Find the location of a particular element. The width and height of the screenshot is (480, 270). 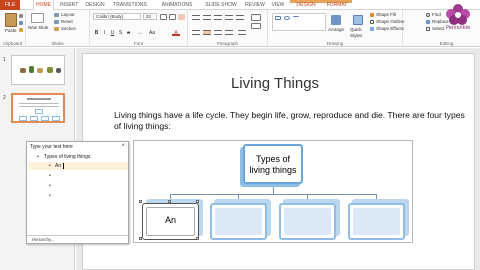

shape-effects-button: Shape Effects is located at coordinates (390, 29).